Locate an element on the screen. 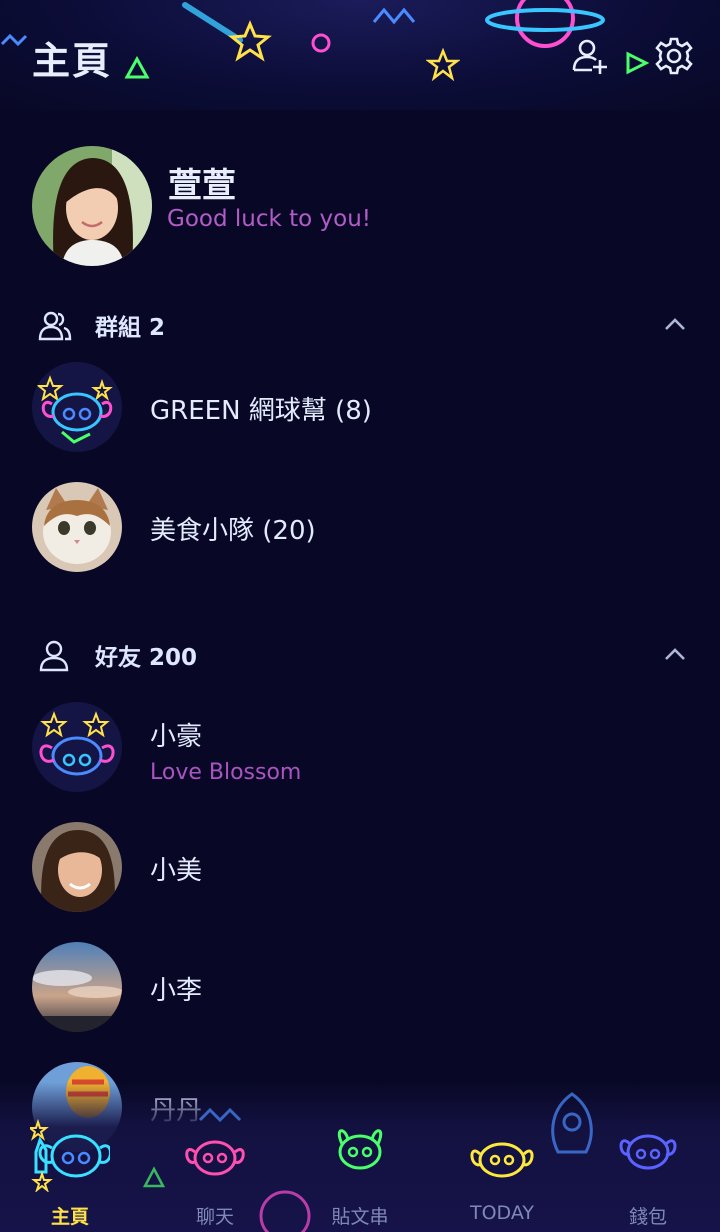  friend-status-message: Love Blossom is located at coordinates (226, 772).